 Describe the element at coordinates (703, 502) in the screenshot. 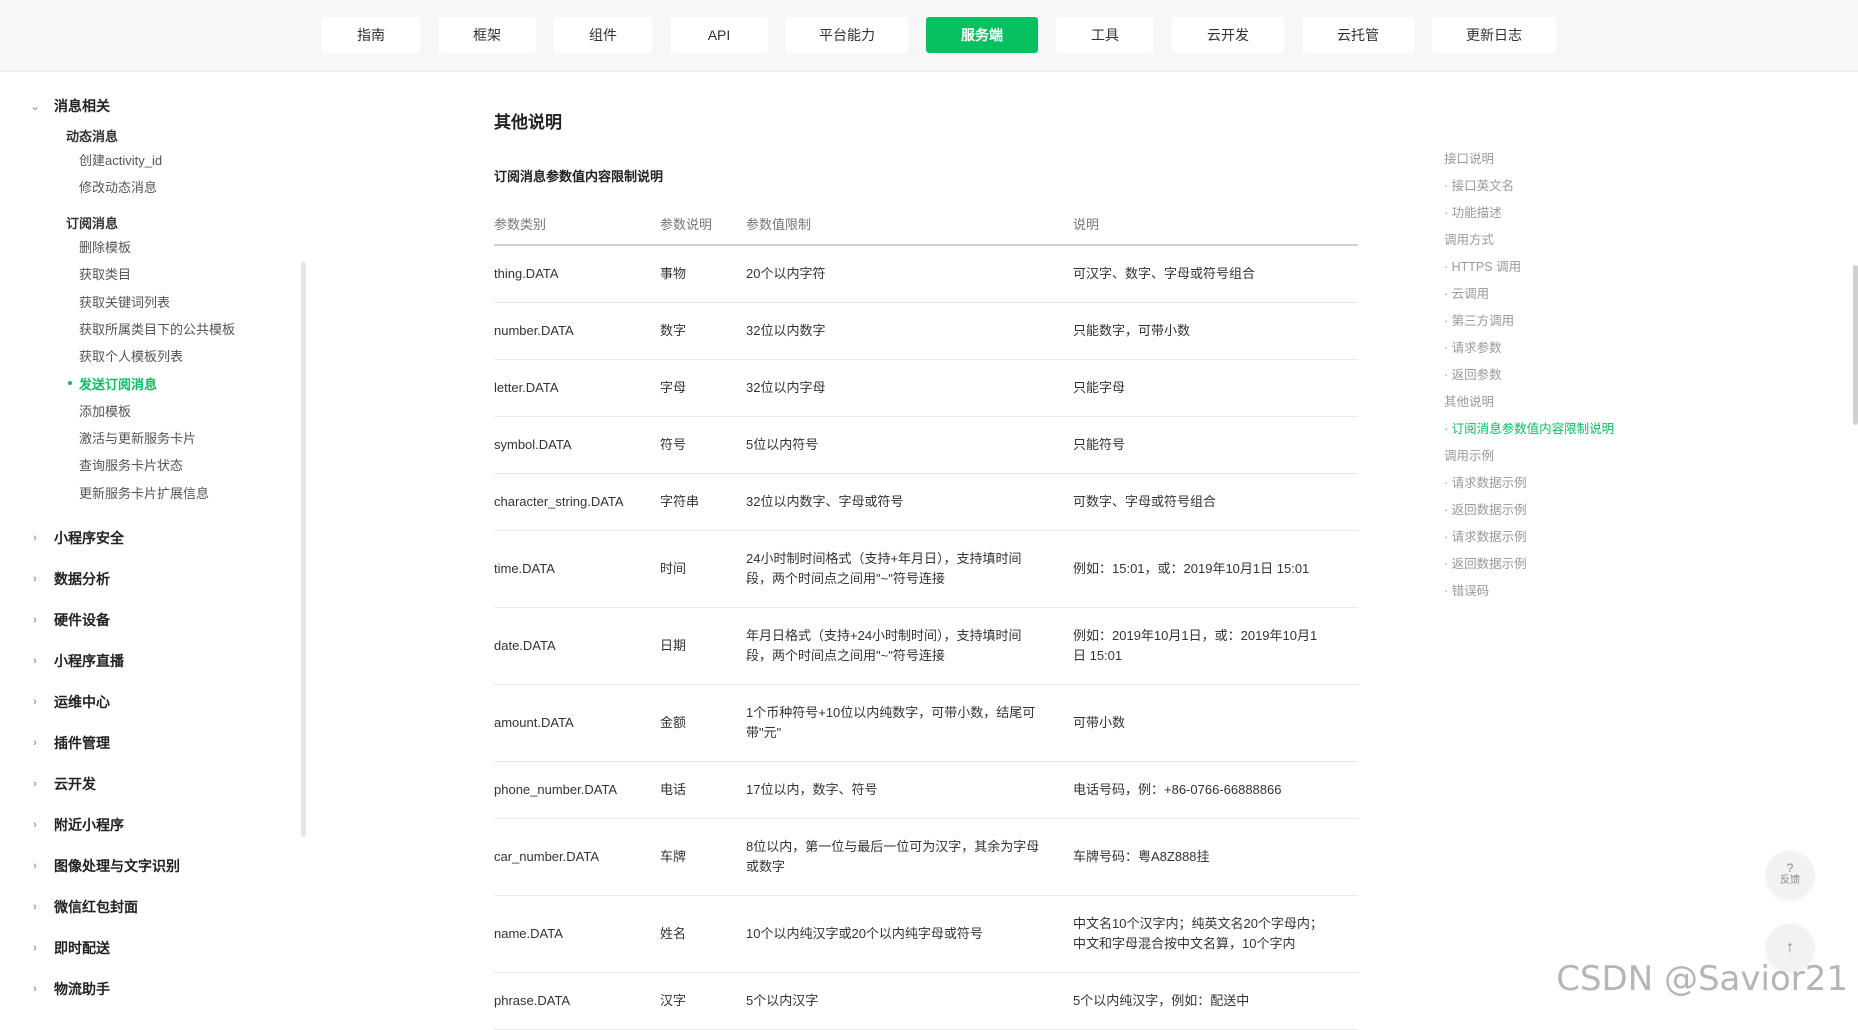

I see `table-cell: 字符串` at that location.